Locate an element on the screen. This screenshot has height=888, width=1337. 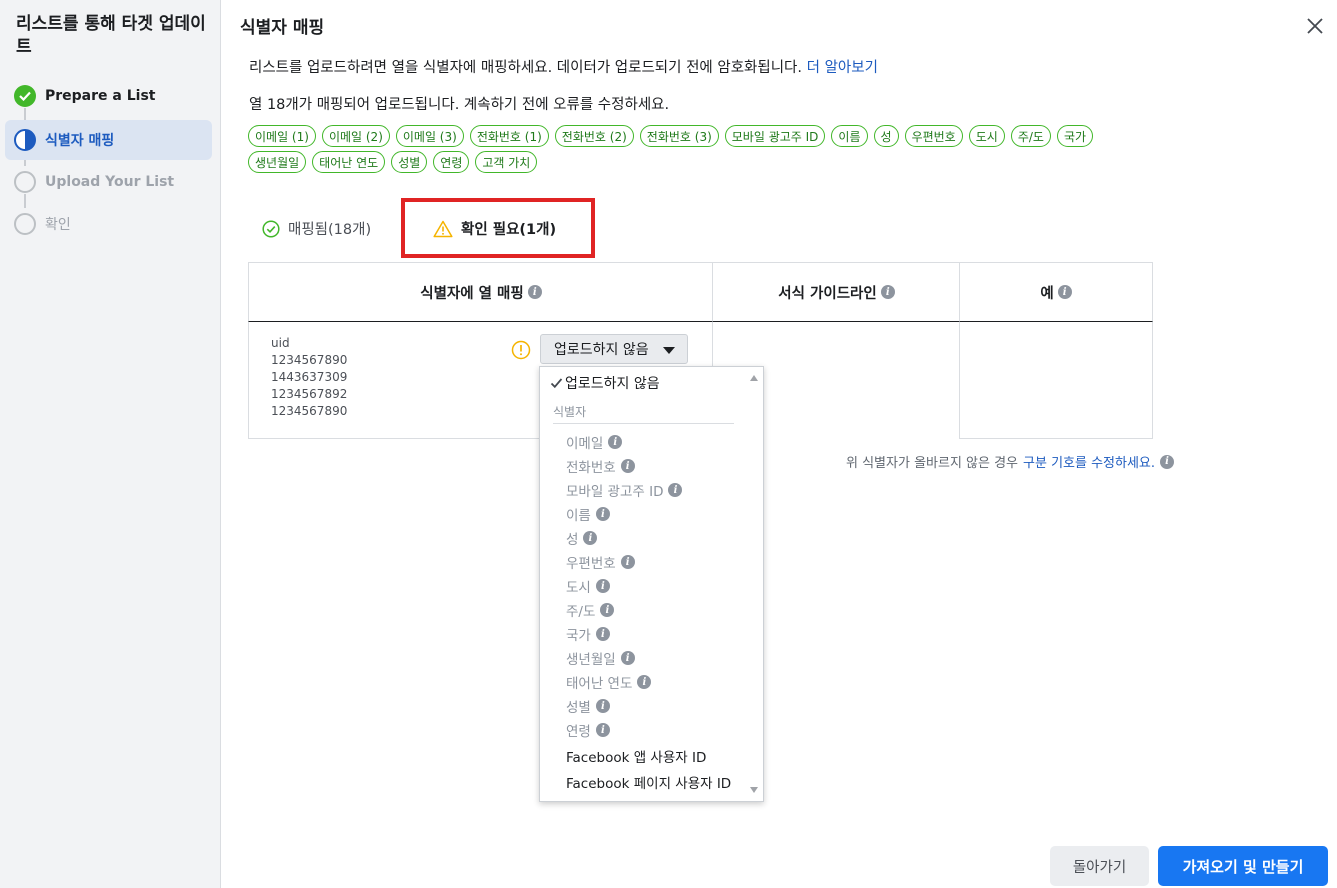
scroll-down-arrow-icon is located at coordinates (754, 790).